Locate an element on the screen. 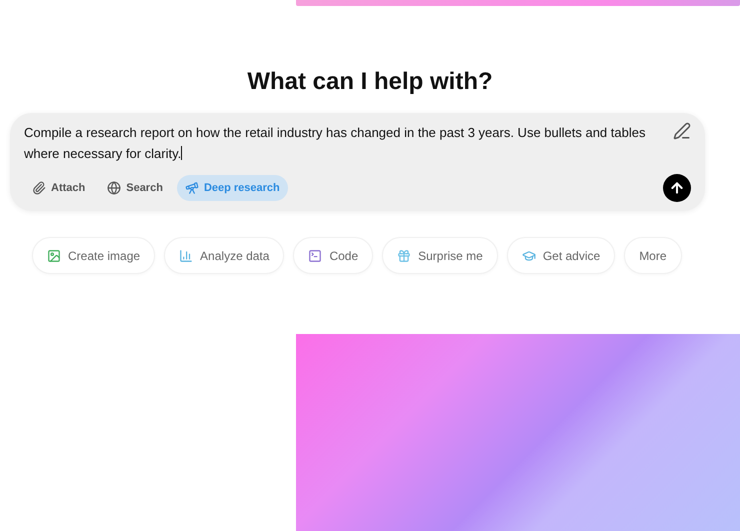 Image resolution: width=740 pixels, height=531 pixels. tool-toggle: Attach is located at coordinates (59, 188).